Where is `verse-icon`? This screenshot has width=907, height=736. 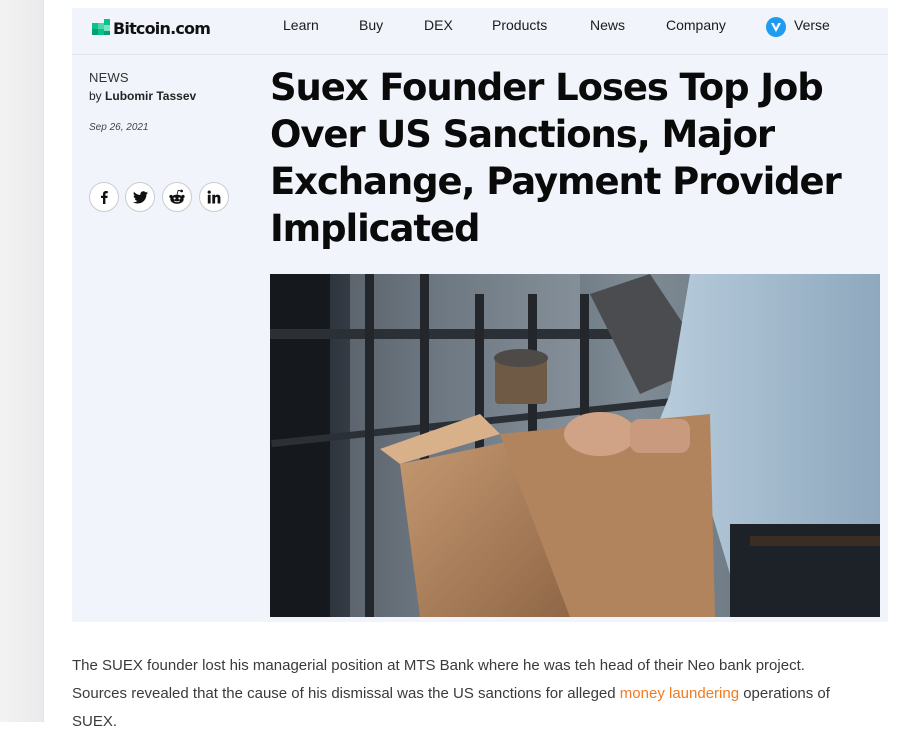 verse-icon is located at coordinates (776, 27).